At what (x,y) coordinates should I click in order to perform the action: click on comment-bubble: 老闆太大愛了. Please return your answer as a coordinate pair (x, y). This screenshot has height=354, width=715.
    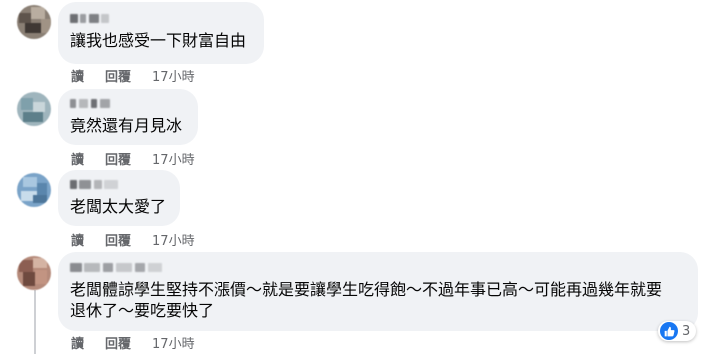
    Looking at the image, I should click on (119, 198).